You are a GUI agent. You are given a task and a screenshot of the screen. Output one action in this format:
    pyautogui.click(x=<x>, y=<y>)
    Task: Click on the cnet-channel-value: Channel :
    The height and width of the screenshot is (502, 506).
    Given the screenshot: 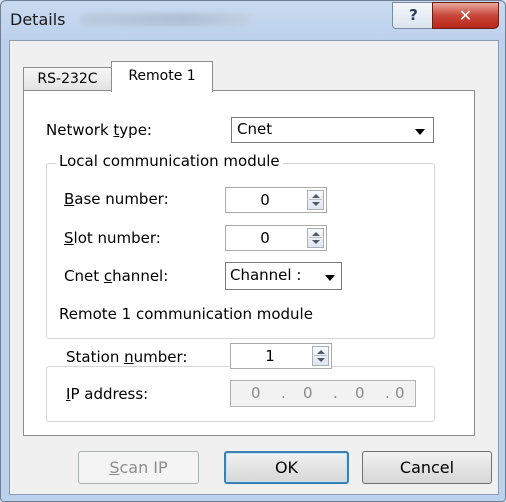 What is the action you would take?
    pyautogui.click(x=266, y=275)
    